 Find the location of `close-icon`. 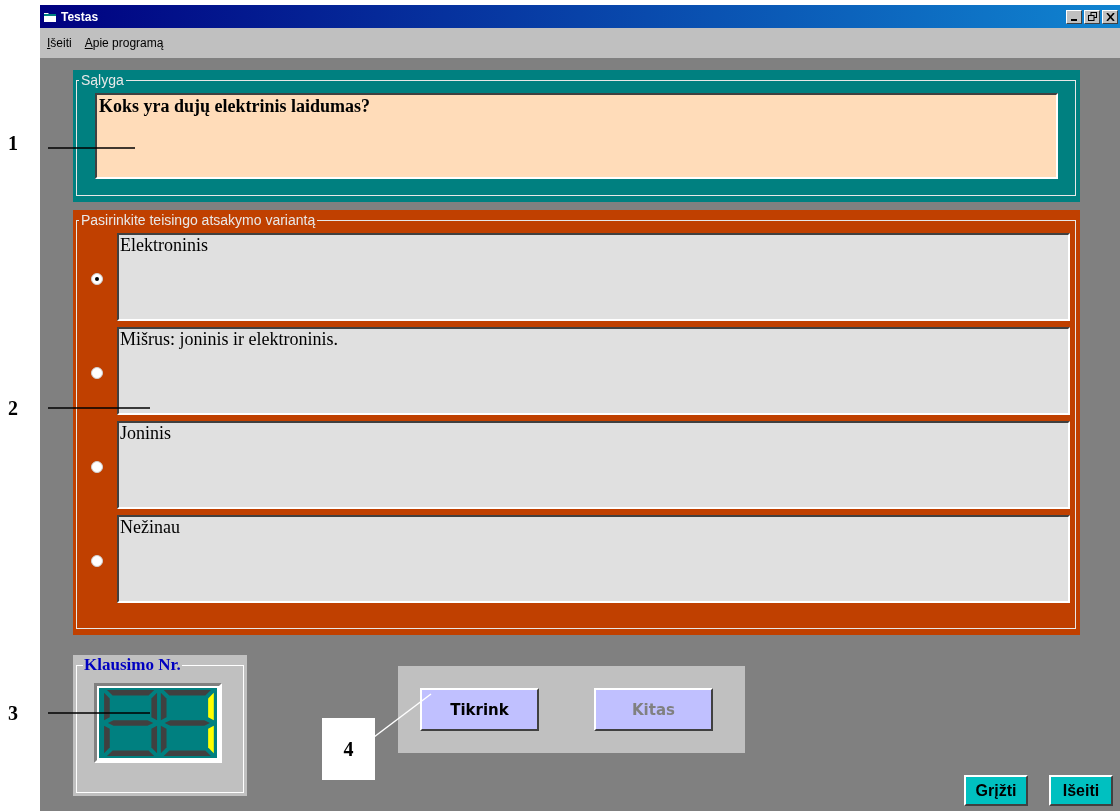

close-icon is located at coordinates (1110, 16).